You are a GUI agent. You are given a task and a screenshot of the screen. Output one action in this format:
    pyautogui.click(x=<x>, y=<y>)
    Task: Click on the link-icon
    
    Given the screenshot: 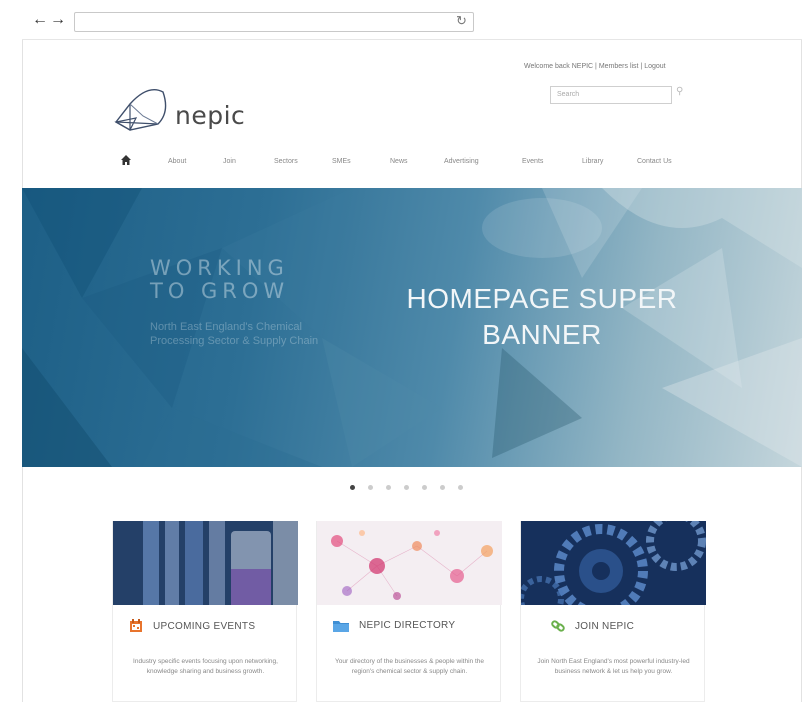 What is the action you would take?
    pyautogui.click(x=558, y=626)
    